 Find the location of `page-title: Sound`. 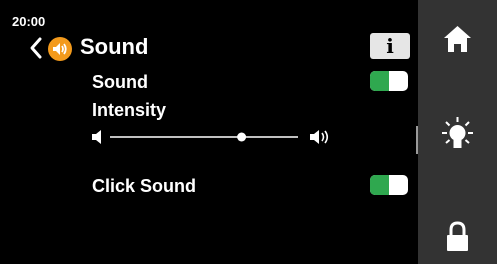

page-title: Sound is located at coordinates (114, 46).